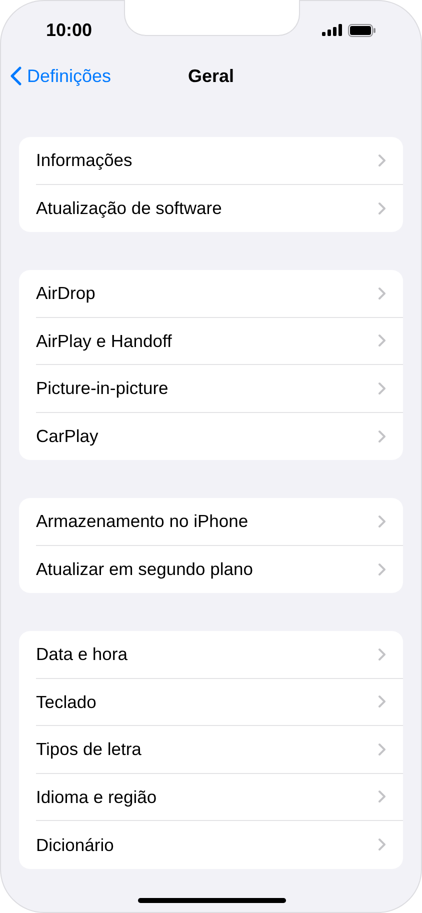  What do you see at coordinates (211, 797) in the screenshot?
I see `settings-row: Idioma e região` at bounding box center [211, 797].